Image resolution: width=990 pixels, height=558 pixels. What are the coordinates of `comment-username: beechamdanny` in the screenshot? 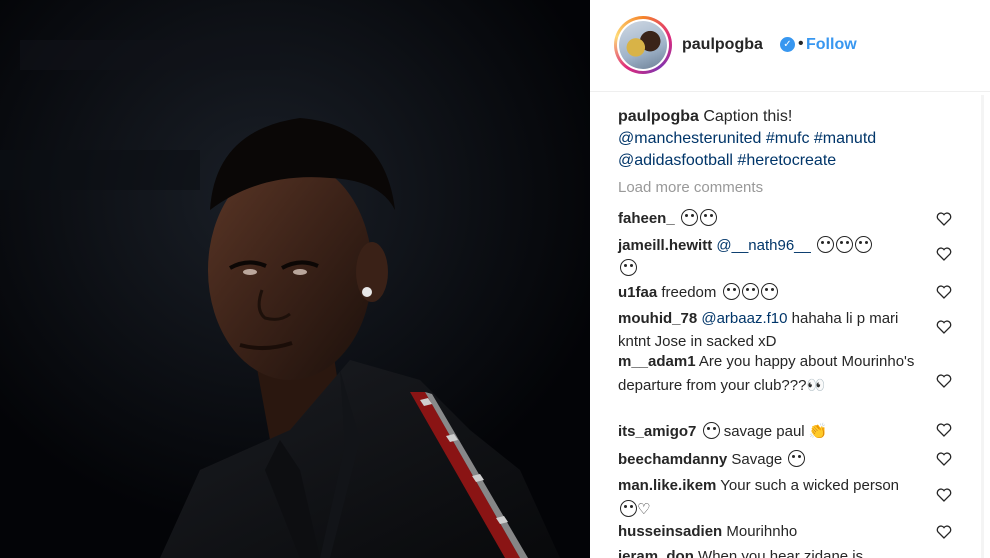 It's located at (672, 459).